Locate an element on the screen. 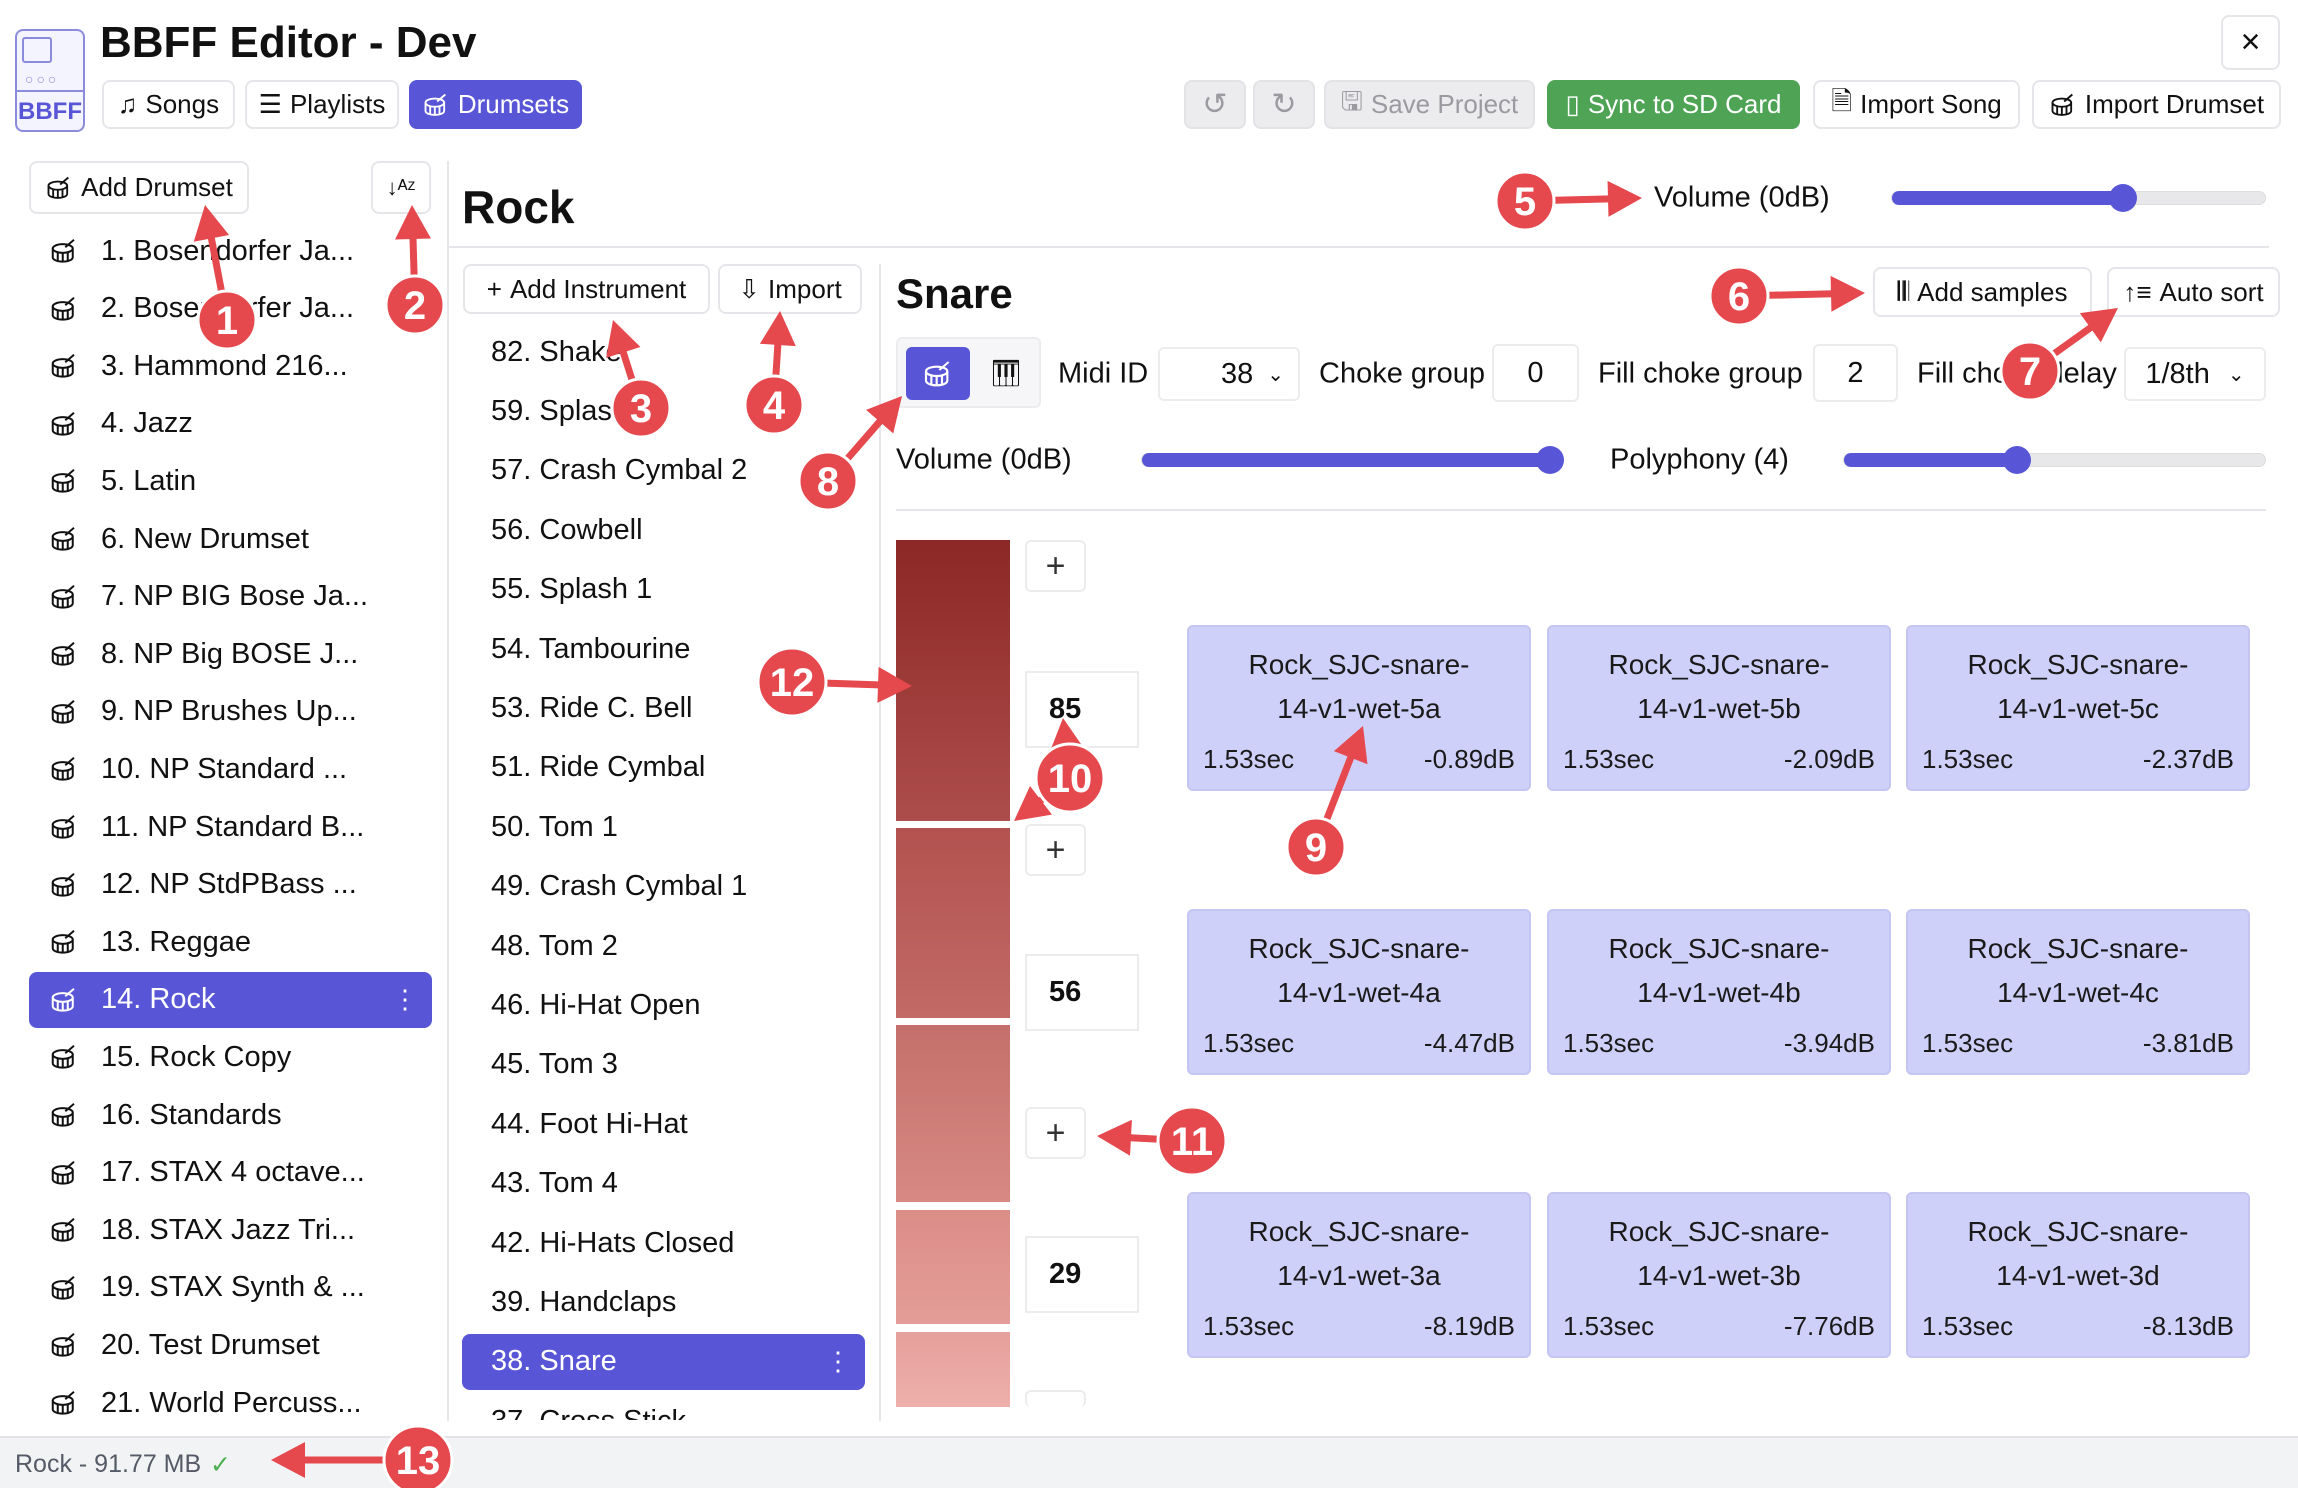  import-icon: ⇩ is located at coordinates (749, 288).